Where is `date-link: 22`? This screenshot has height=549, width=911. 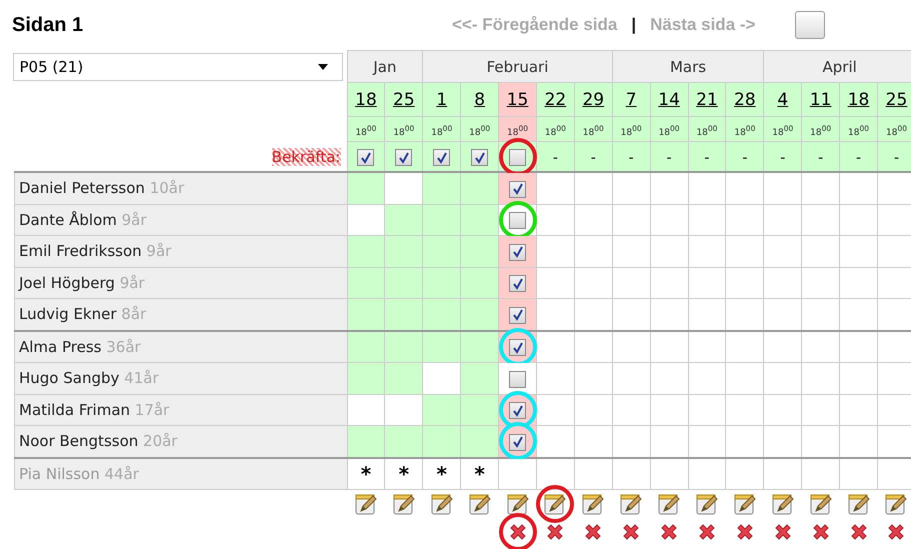 date-link: 22 is located at coordinates (555, 100).